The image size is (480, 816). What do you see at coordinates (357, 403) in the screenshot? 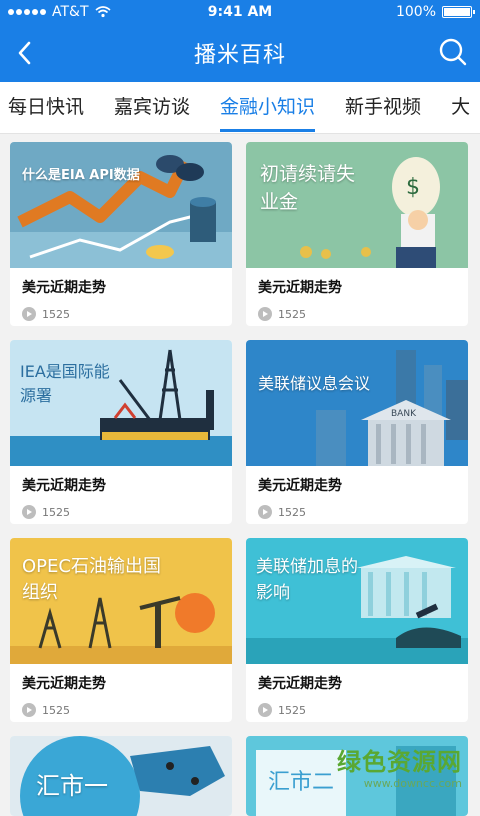
I see `video-thumbnail: BANK 美联储议息会议` at bounding box center [357, 403].